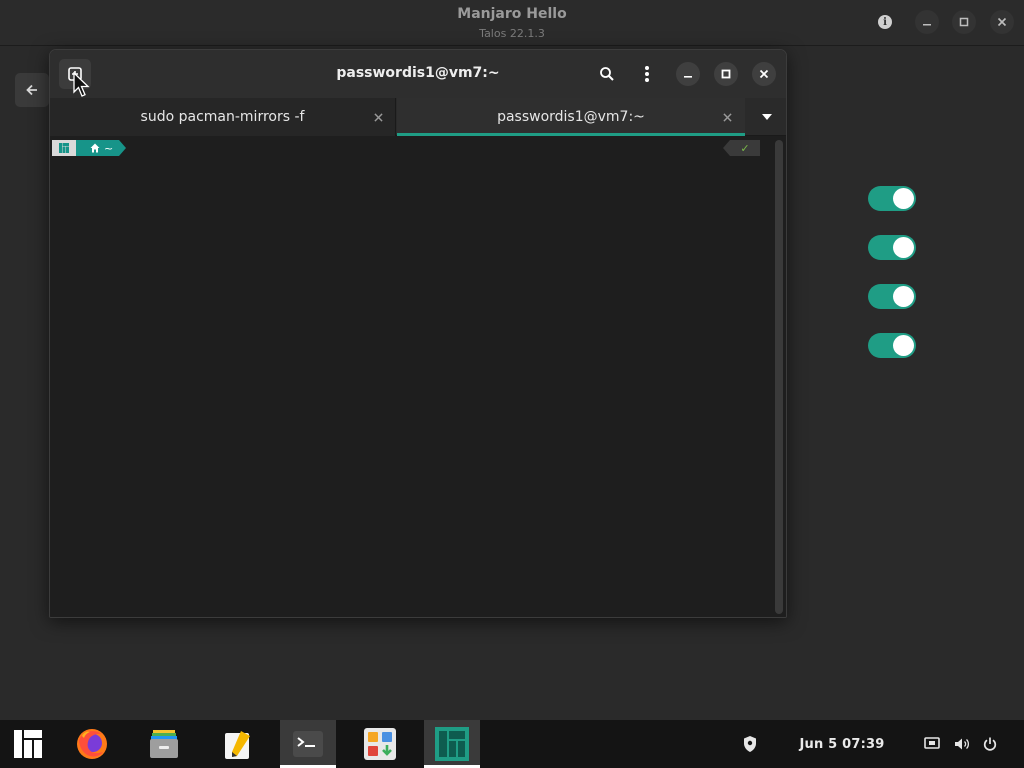 The height and width of the screenshot is (768, 1024). I want to click on power-icon, so click(990, 744).